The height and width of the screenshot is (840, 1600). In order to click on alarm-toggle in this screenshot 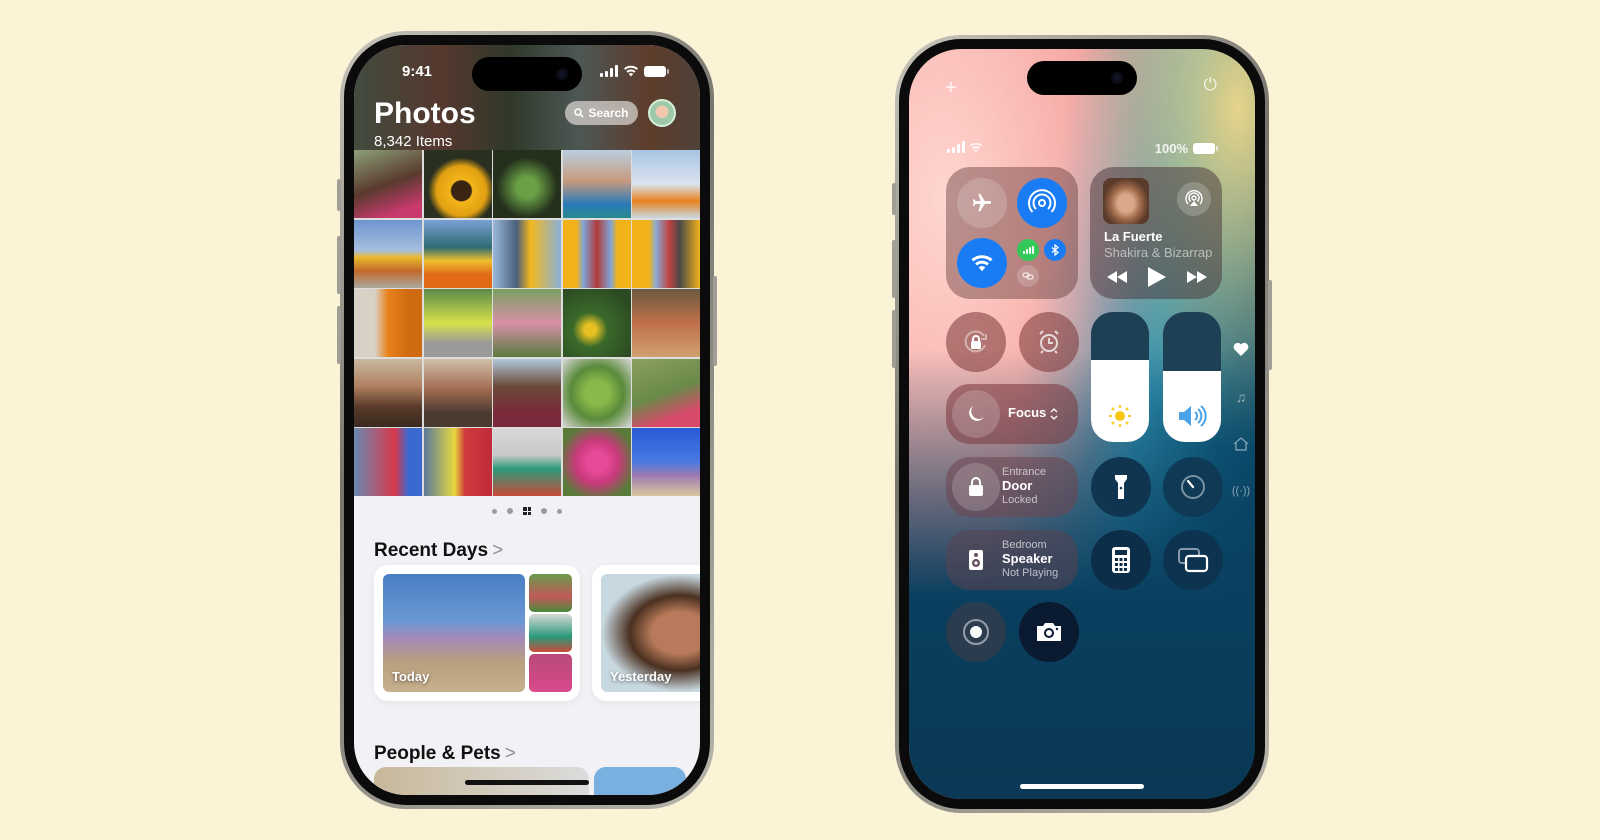, I will do `click(1049, 342)`.